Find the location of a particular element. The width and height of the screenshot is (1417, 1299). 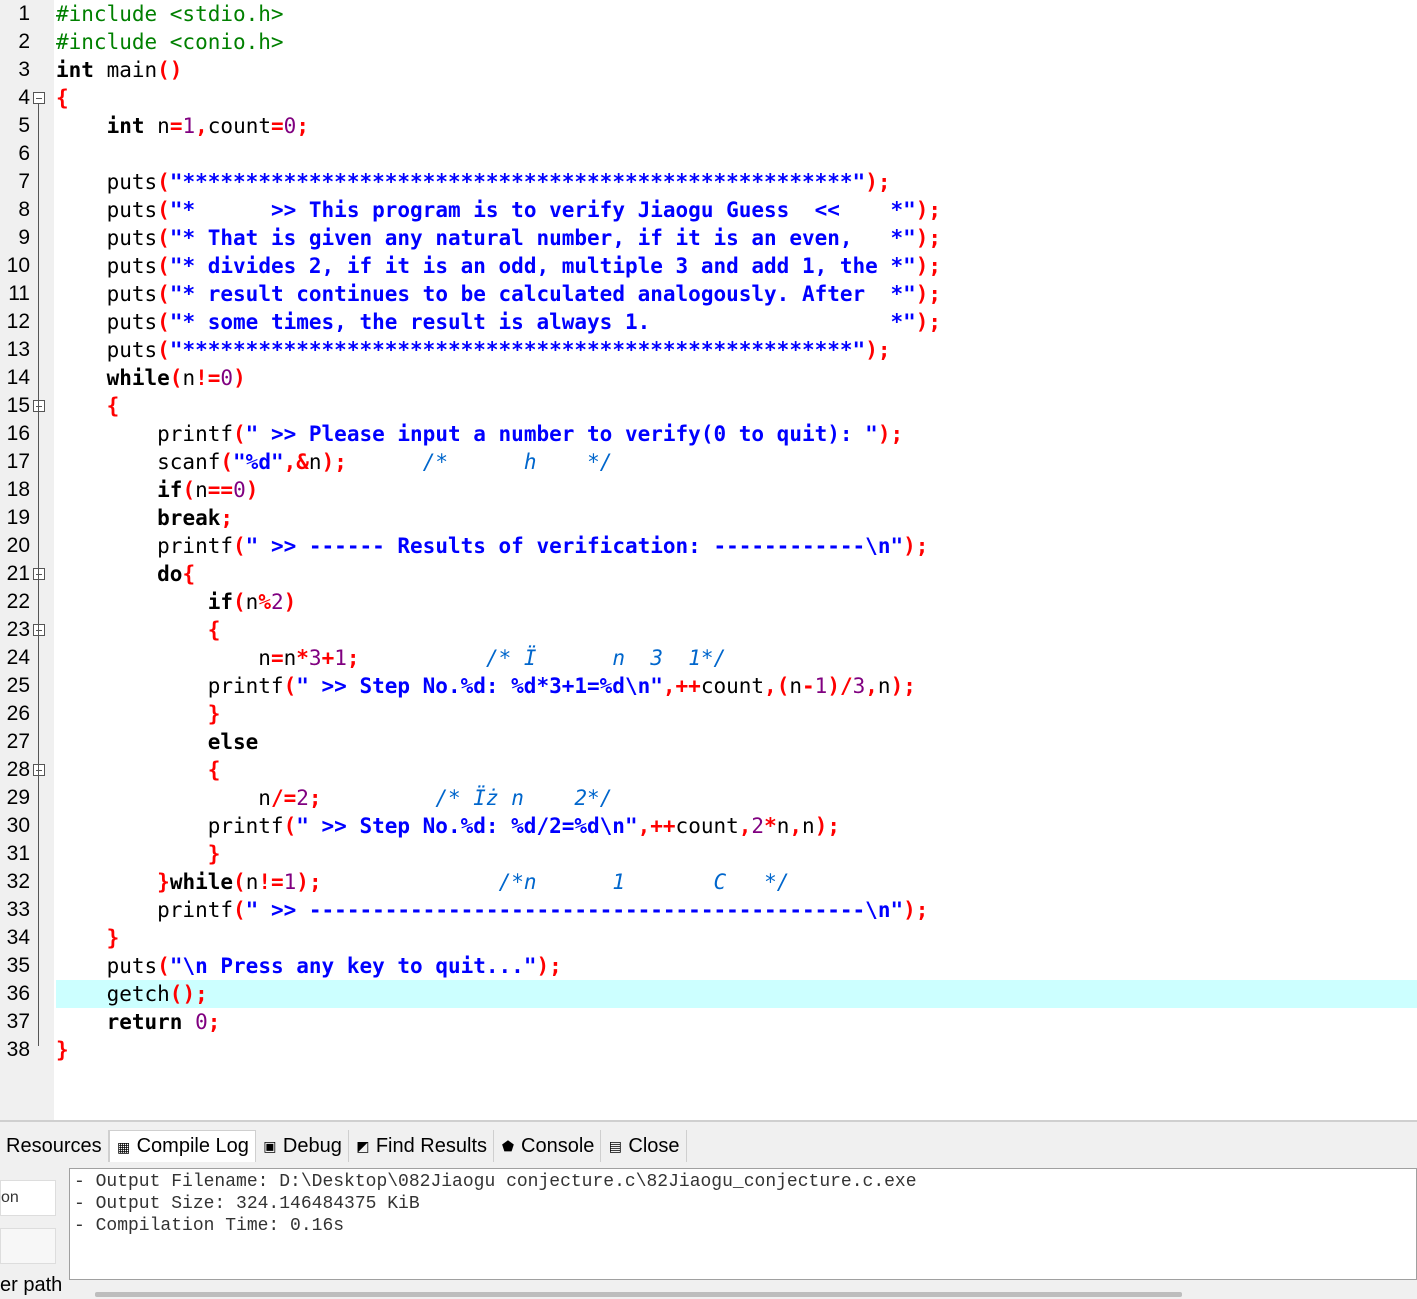

line-number: 1 is located at coordinates (24, 13).